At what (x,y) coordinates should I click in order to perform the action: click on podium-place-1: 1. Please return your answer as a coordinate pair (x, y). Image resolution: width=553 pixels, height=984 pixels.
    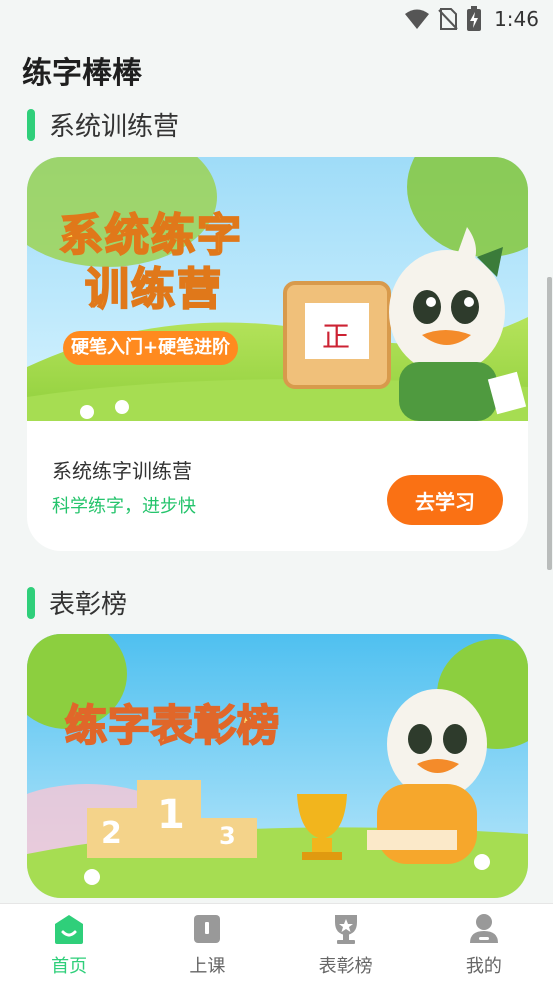
    Looking at the image, I should click on (171, 815).